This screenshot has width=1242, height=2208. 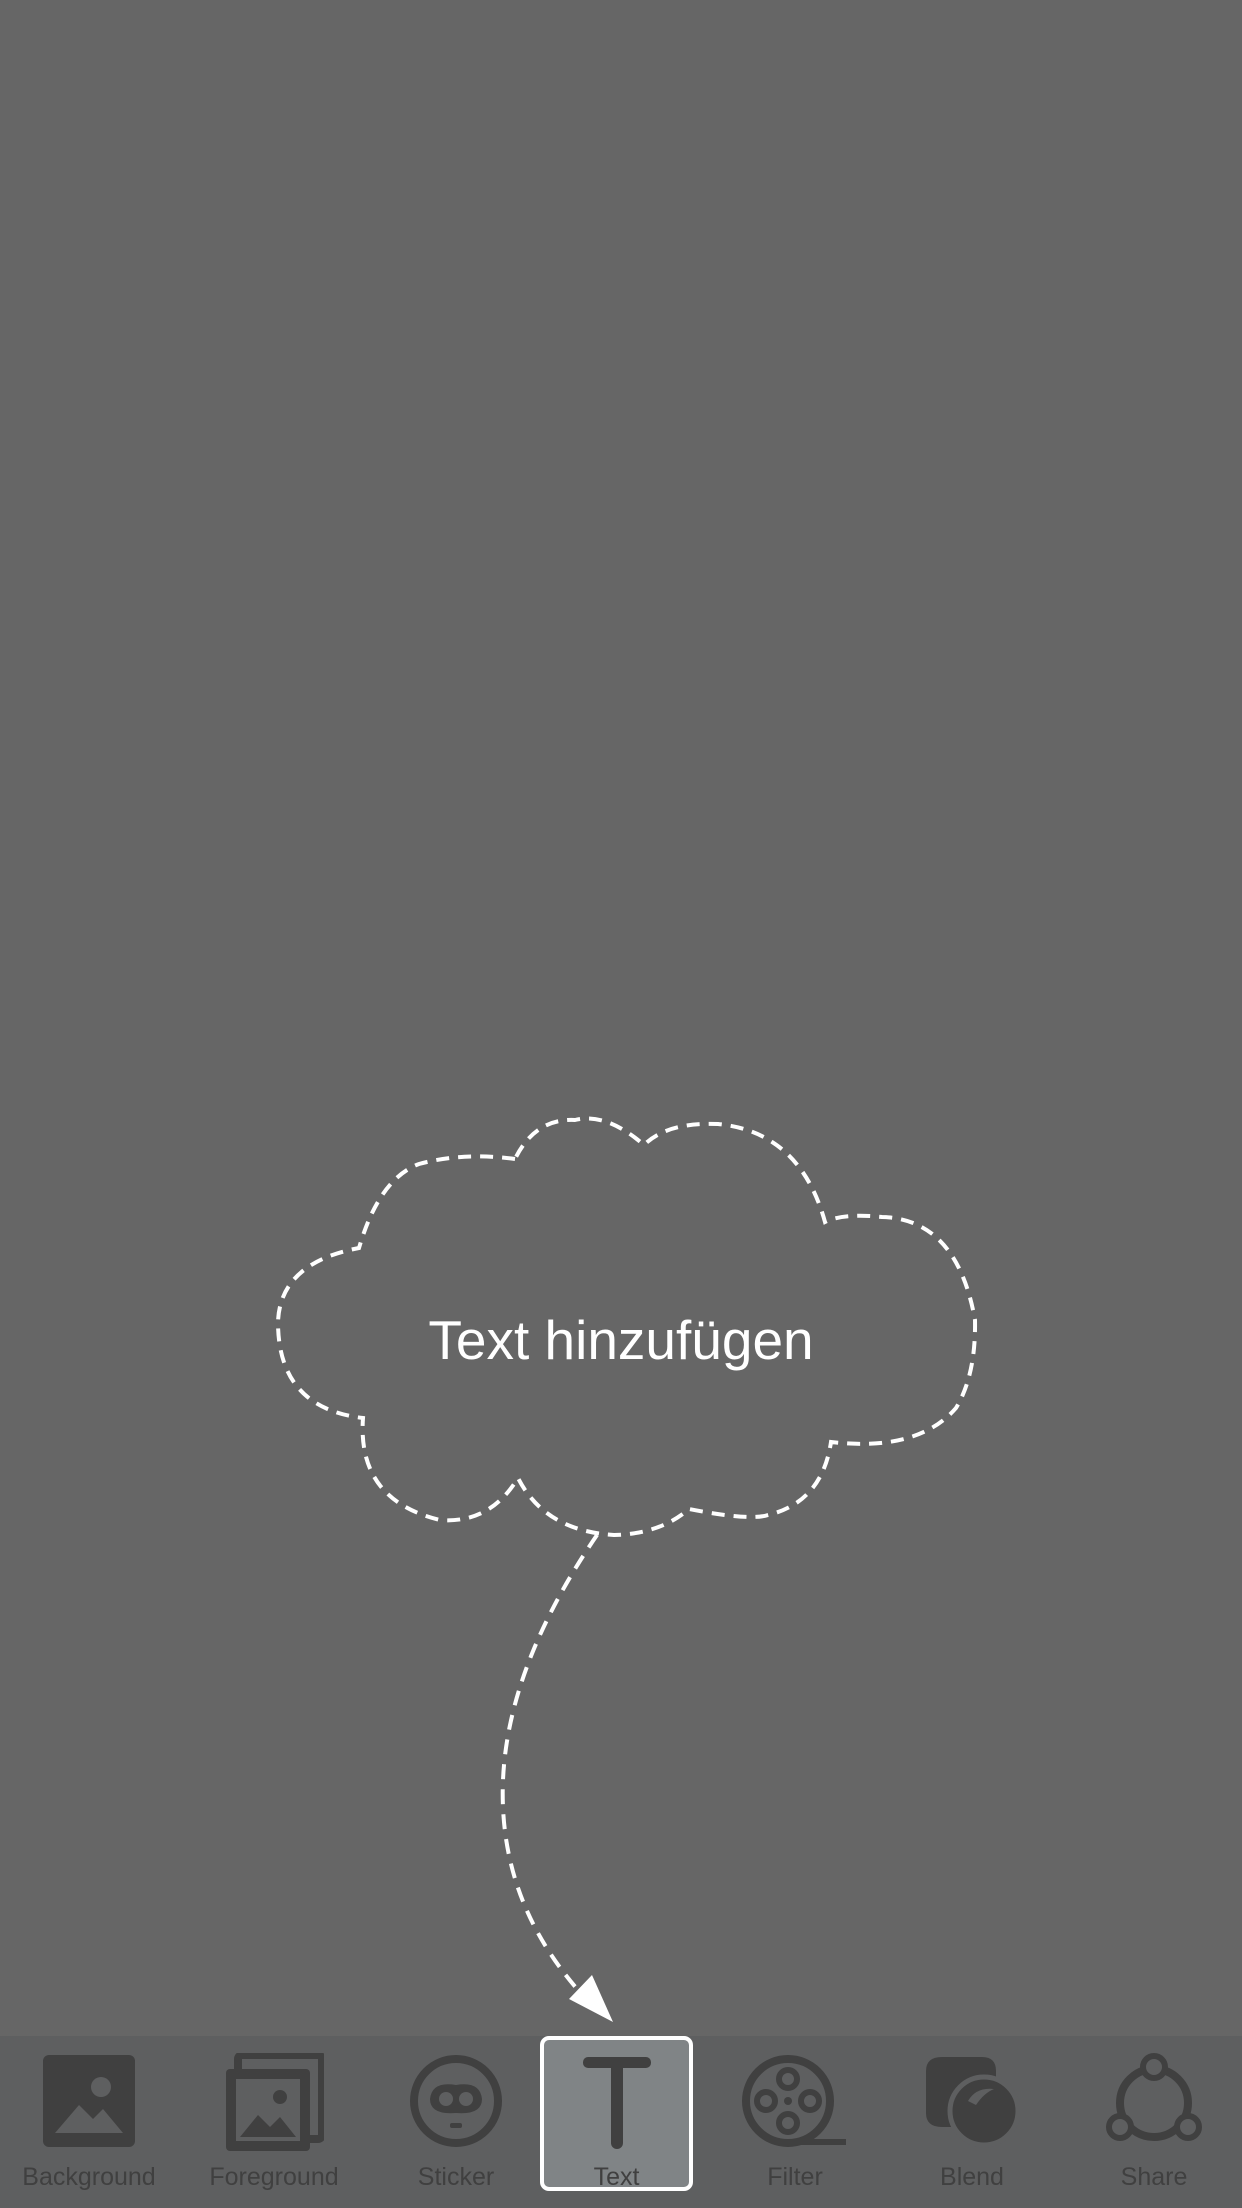 I want to click on tool-sticker-label: Sticker, so click(x=456, y=2177).